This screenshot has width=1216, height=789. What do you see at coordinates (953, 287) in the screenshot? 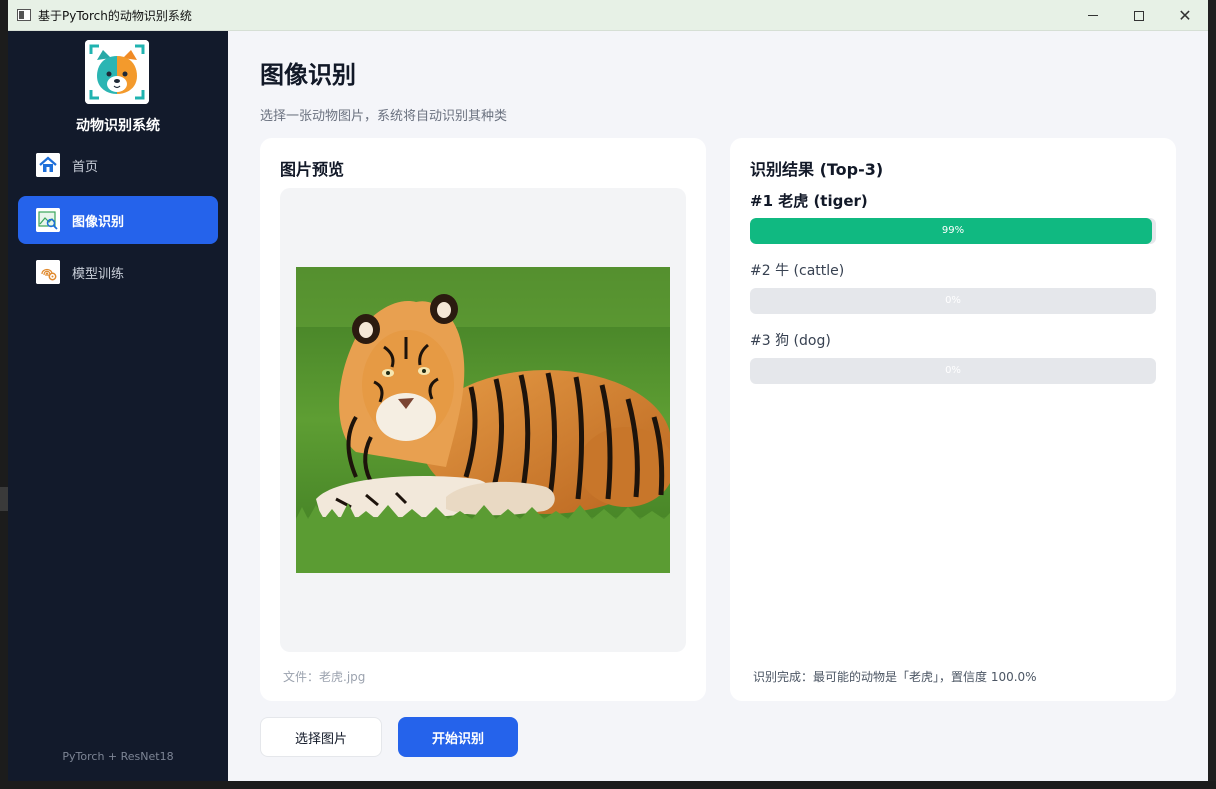
I see `result-item: #2 牛 (cattle) 0%` at bounding box center [953, 287].